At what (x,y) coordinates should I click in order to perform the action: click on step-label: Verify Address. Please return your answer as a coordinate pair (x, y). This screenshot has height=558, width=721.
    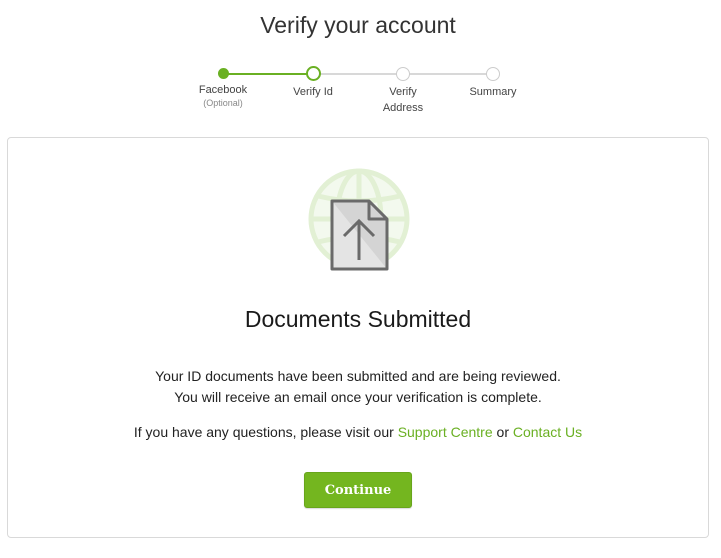
    Looking at the image, I should click on (403, 100).